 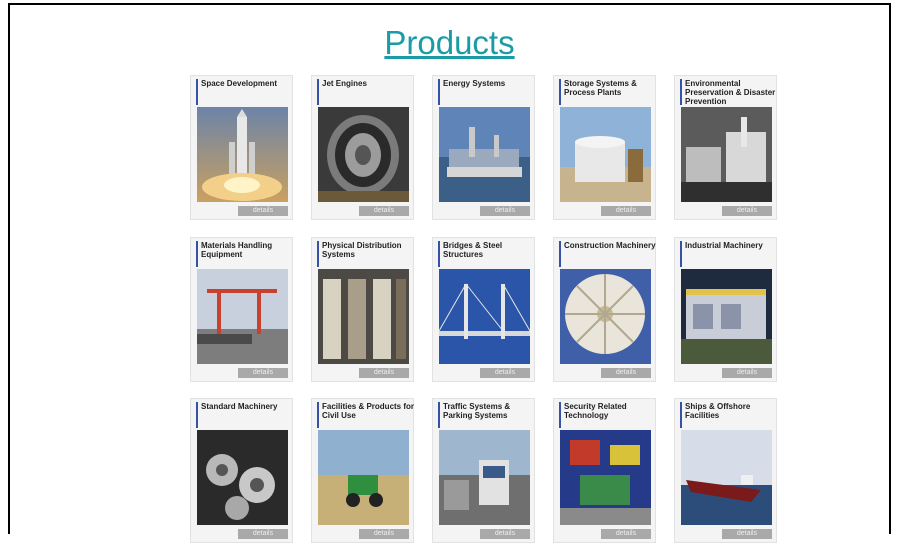 I want to click on product-card-jet-engines: Jet Engines details, so click(x=362, y=147).